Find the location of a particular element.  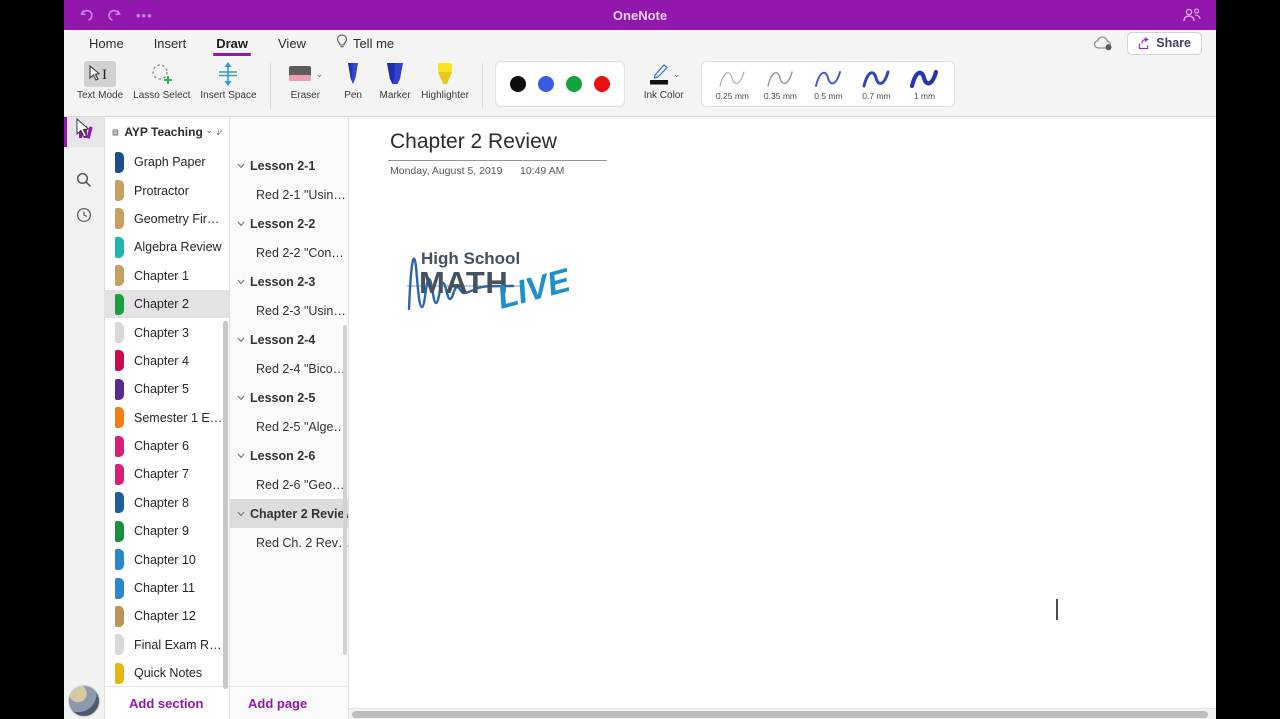

chevron-down-icon is located at coordinates (209, 132).